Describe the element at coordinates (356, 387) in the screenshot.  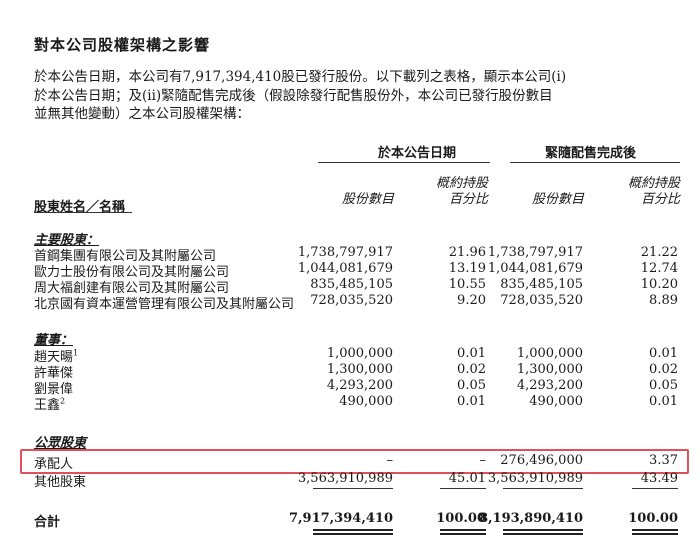
I see `table-row: 劉景偉 4,293,200 0.05 4,293,200 0.05` at that location.